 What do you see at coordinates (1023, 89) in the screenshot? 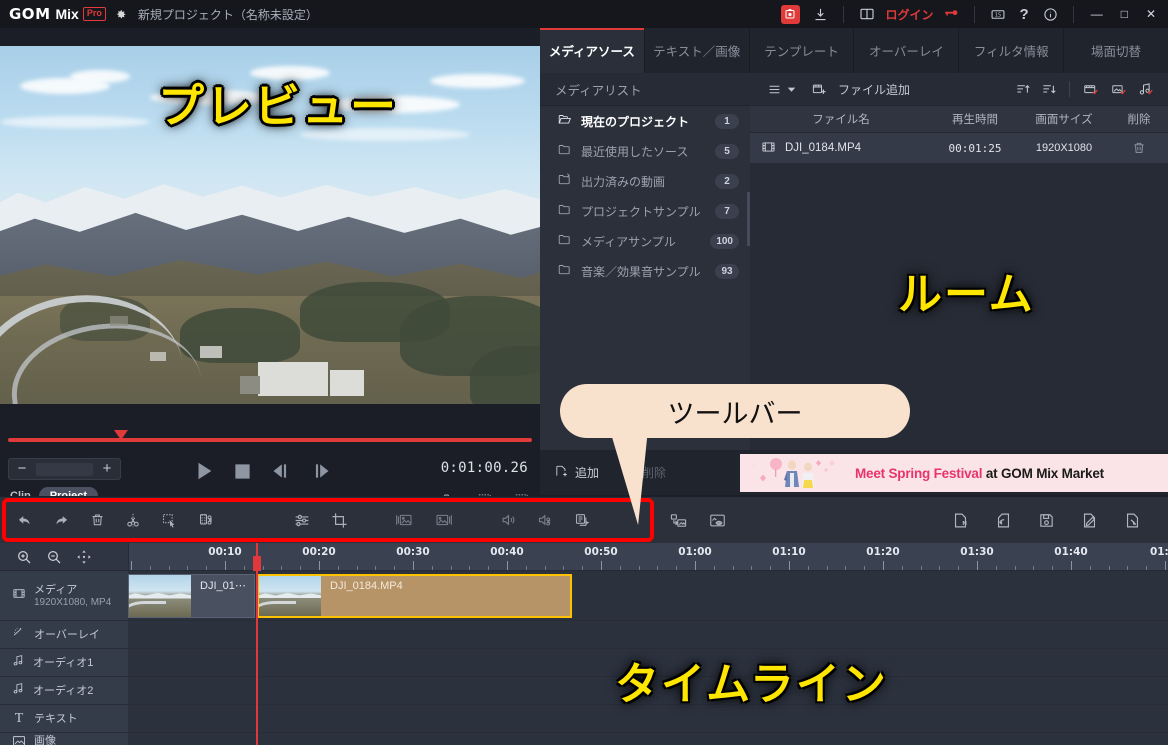
I see `sort-asc-icon` at bounding box center [1023, 89].